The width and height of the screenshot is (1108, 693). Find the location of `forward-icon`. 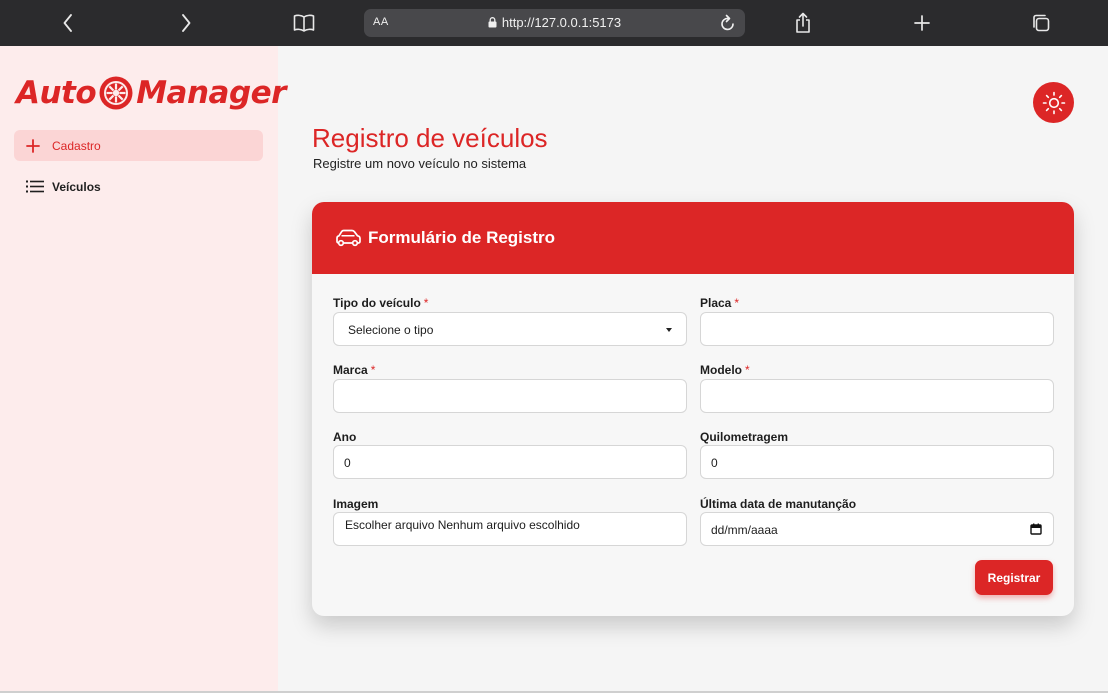

forward-icon is located at coordinates (186, 23).